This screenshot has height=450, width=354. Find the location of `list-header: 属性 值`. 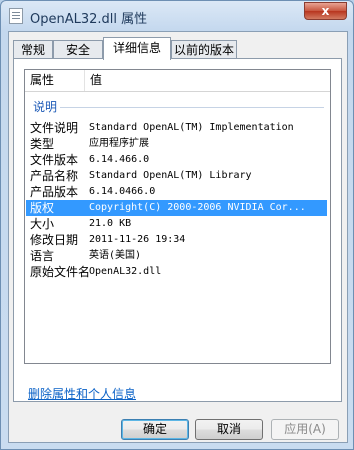

list-header: 属性 值 is located at coordinates (177, 81).